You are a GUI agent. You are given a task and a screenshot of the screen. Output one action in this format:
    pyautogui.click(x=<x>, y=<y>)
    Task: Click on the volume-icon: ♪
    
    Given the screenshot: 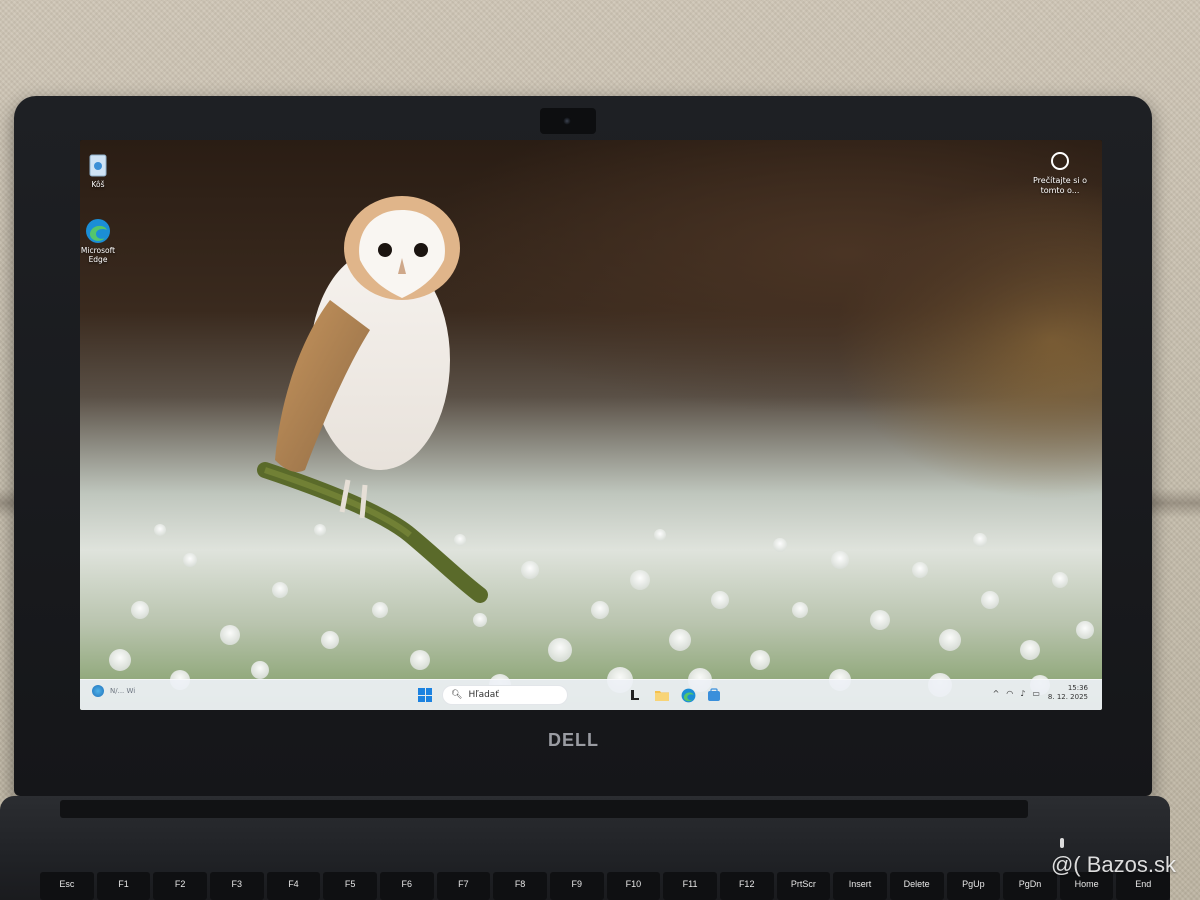 What is the action you would take?
    pyautogui.click(x=1022, y=693)
    